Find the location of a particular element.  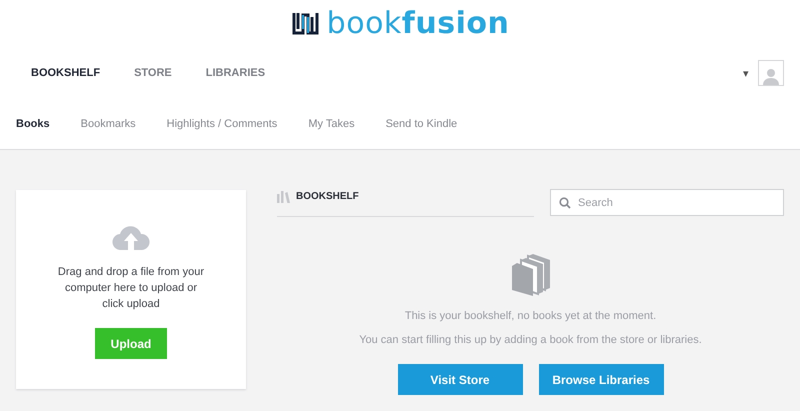

upload-instructions: Drag and drop a file from your computer here to upload or click upload is located at coordinates (131, 288).